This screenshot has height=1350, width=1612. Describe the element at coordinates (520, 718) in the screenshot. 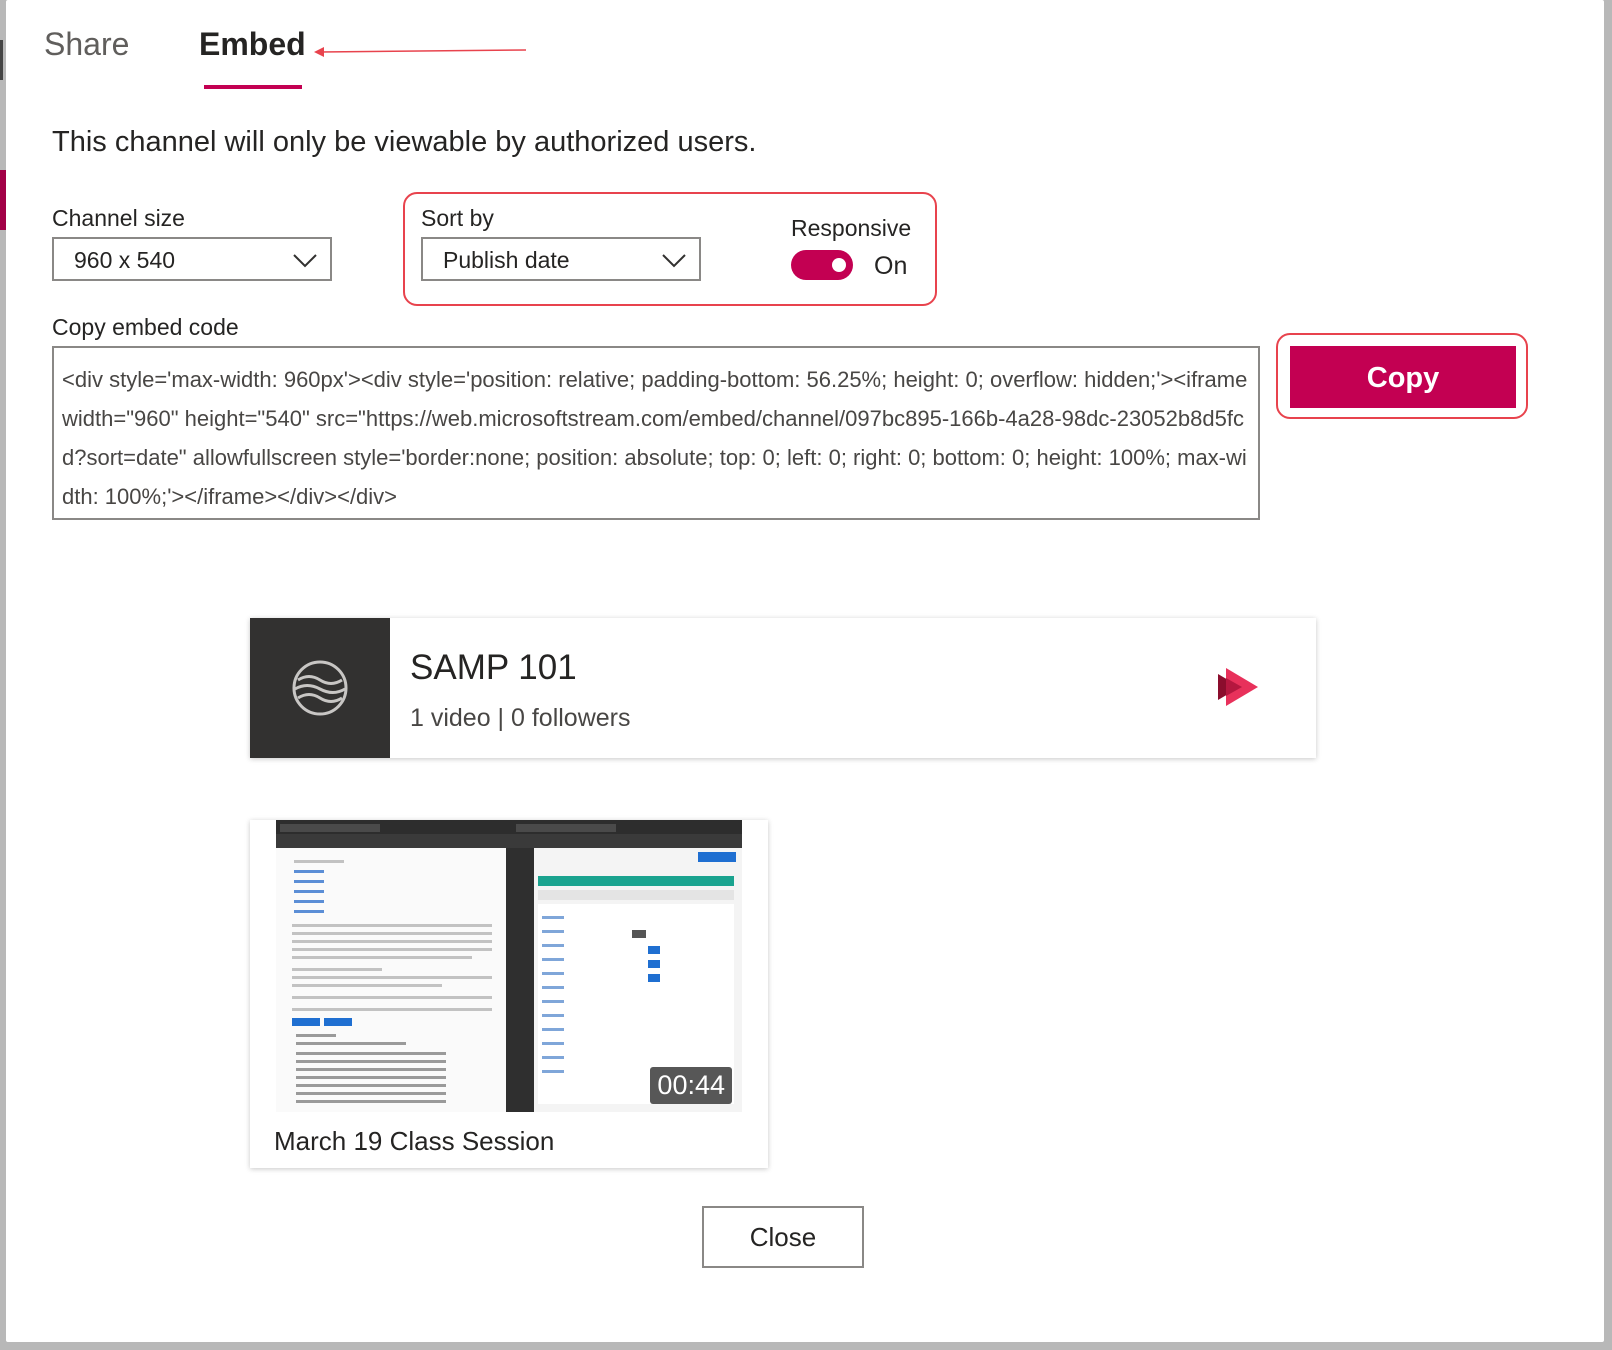

I see `channel-stats: 1 video | 0 followers` at that location.